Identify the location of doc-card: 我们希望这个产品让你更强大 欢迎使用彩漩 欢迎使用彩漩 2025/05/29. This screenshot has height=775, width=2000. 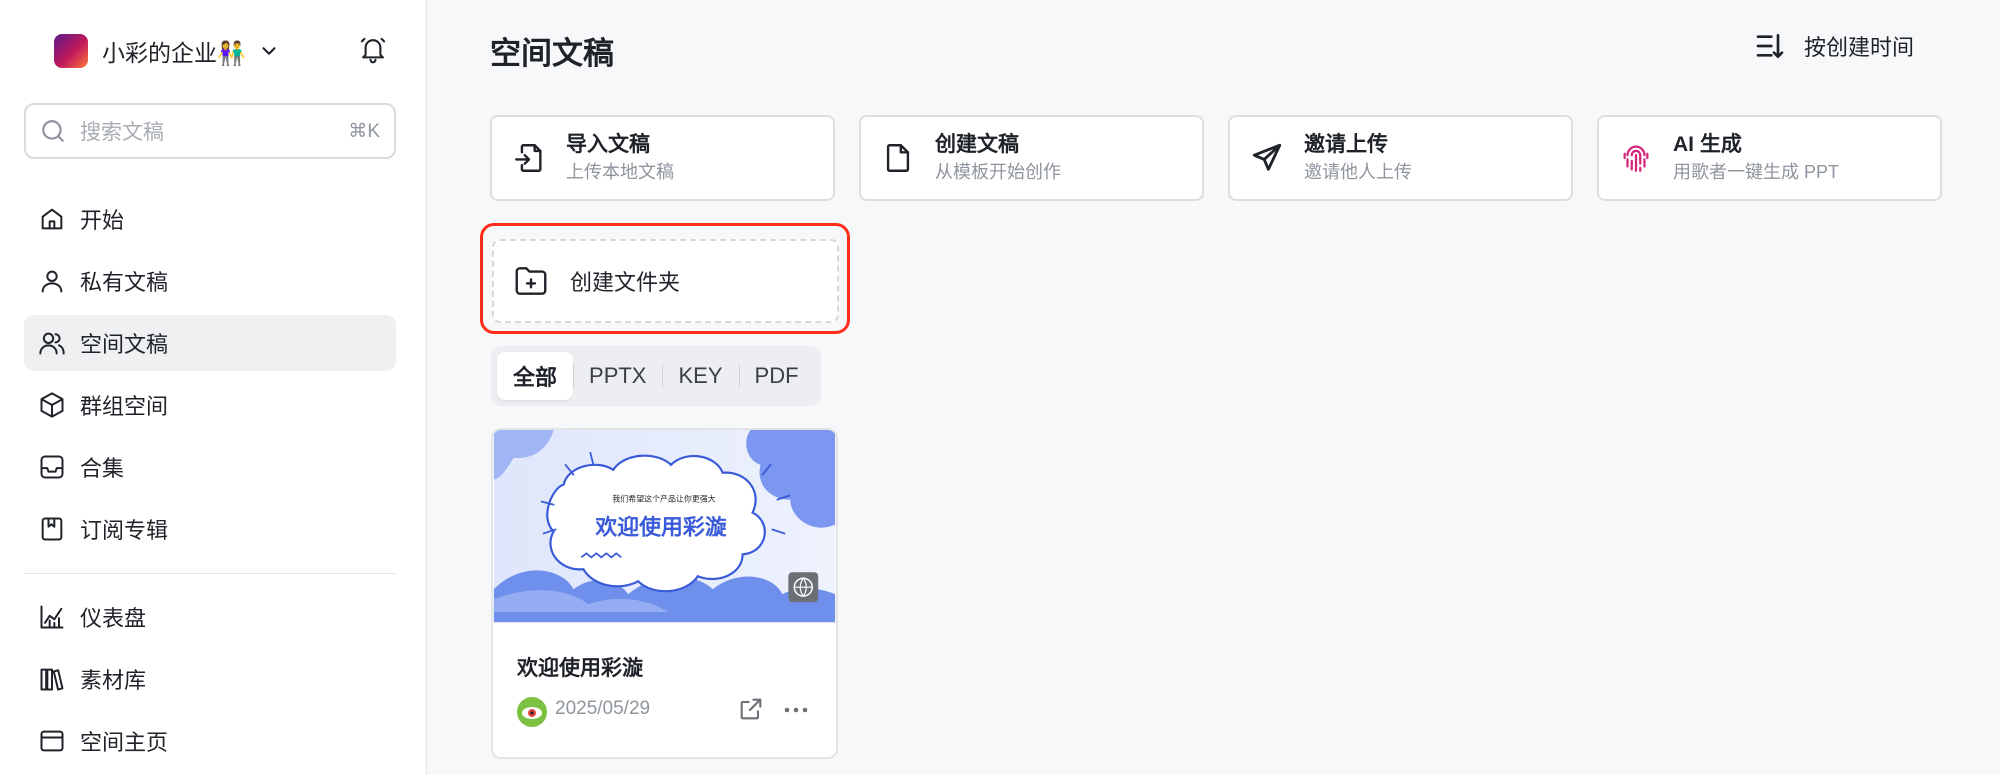
(664, 593).